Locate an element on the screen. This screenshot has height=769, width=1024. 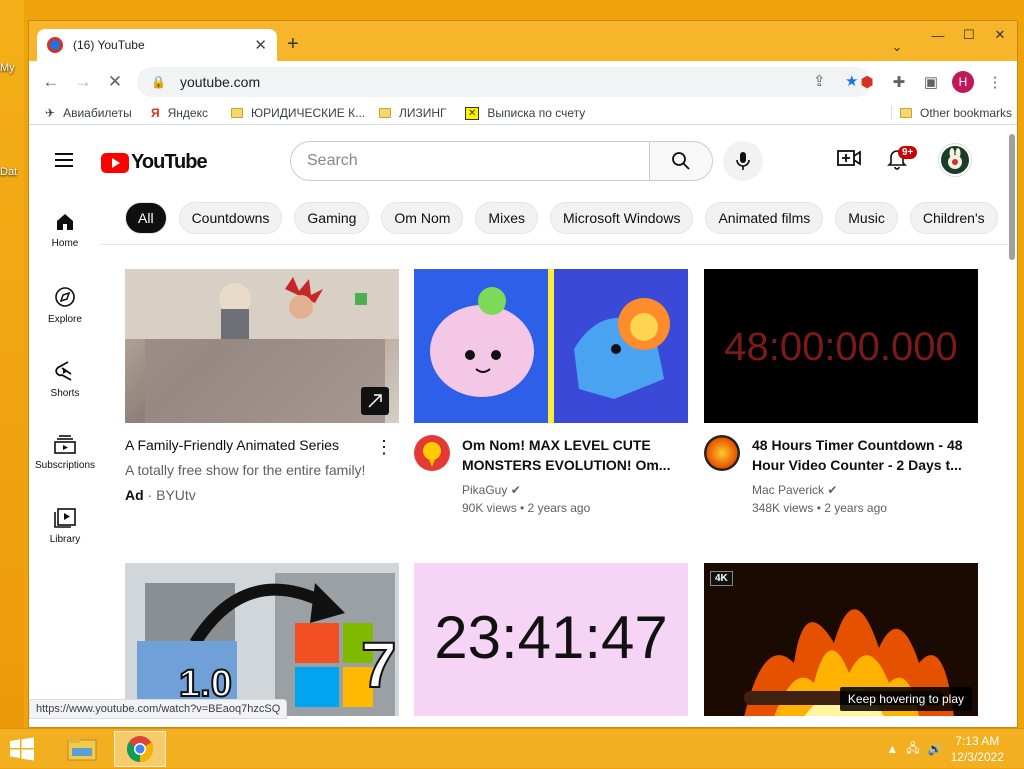
video-card: 7 1.0 is located at coordinates (262, 639).